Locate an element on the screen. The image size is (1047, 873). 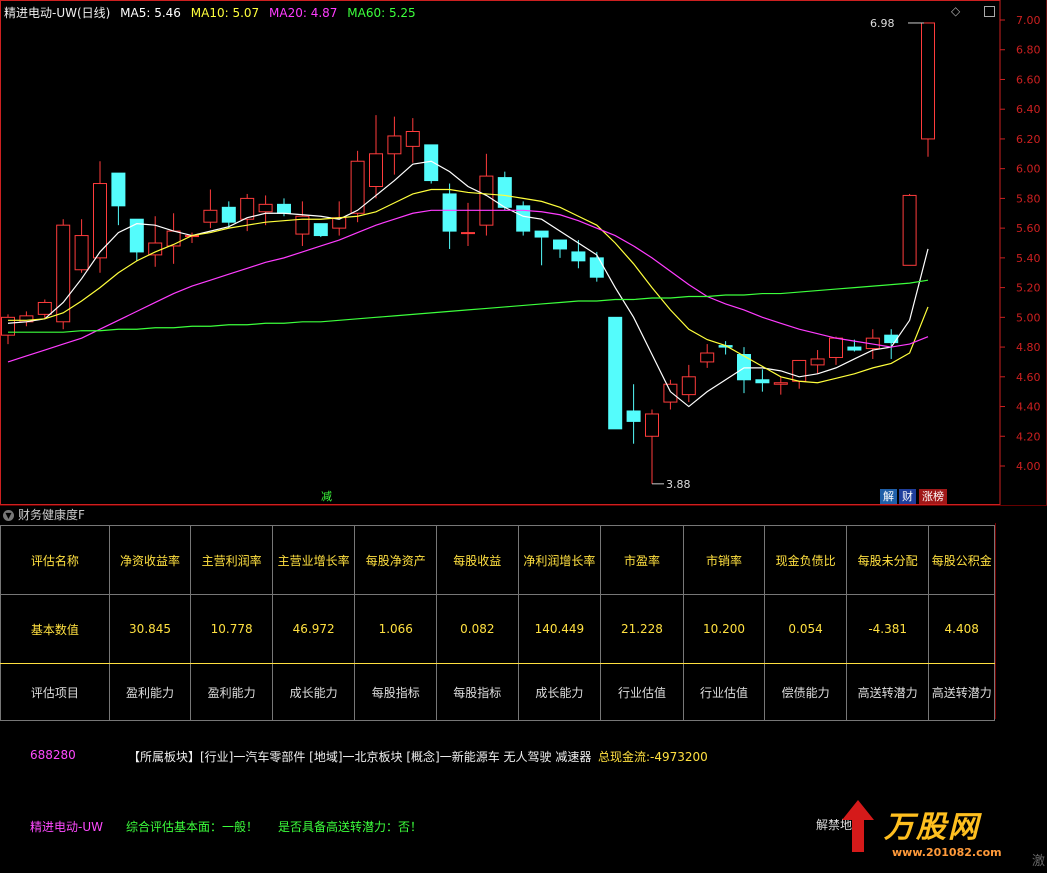
y-tick-label: 4.60 is located at coordinates (1028, 377).